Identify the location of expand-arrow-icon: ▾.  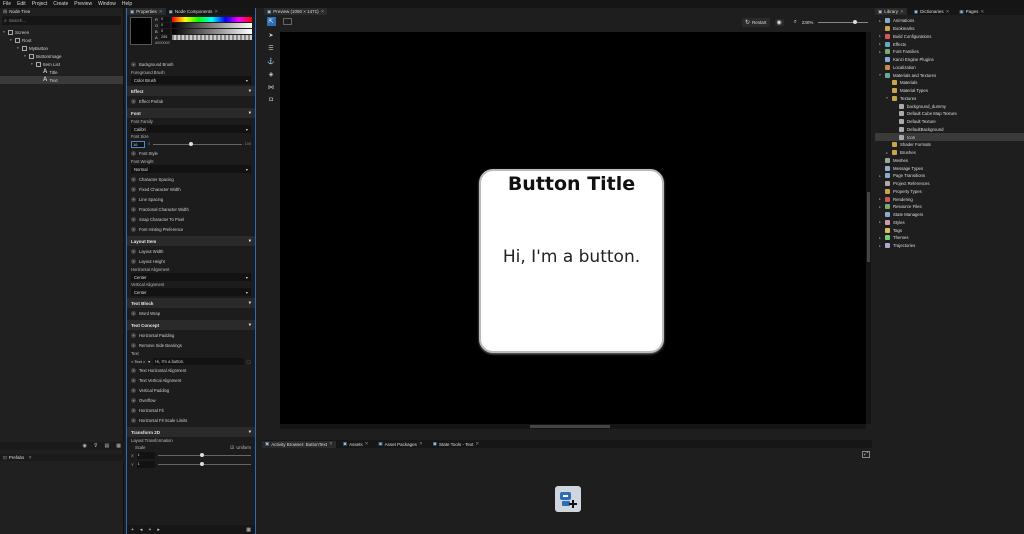
(880, 75).